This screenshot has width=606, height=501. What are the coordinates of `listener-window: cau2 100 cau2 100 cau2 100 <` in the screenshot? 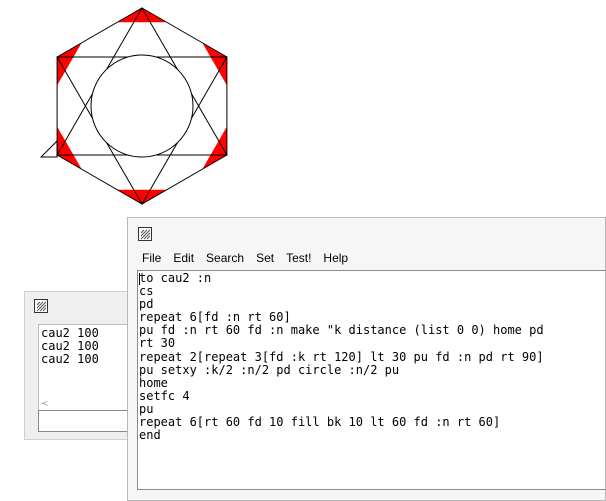 It's located at (81, 365).